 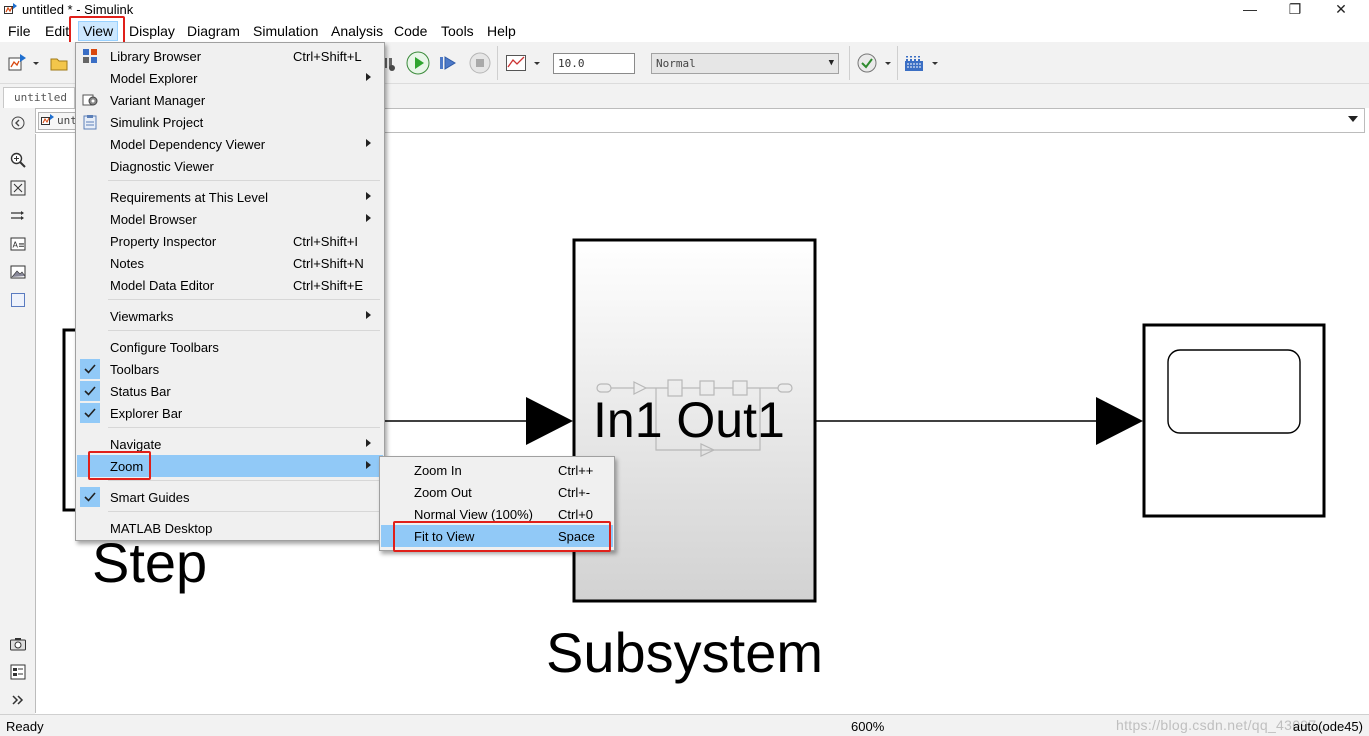 I want to click on restore-button: ❐, so click(x=1295, y=10).